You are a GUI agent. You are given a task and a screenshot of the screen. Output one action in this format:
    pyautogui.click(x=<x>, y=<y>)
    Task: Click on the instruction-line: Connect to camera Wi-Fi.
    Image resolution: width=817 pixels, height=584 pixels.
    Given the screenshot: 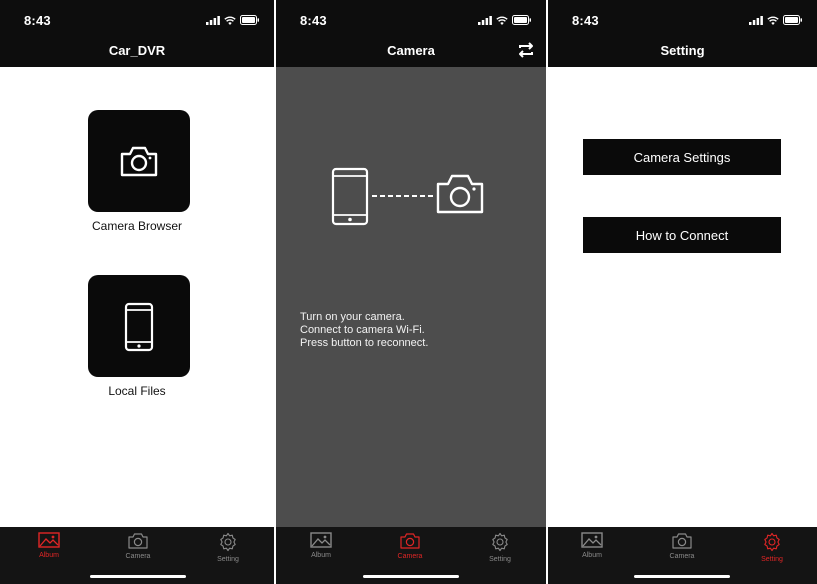 What is the action you would take?
    pyautogui.click(x=362, y=330)
    